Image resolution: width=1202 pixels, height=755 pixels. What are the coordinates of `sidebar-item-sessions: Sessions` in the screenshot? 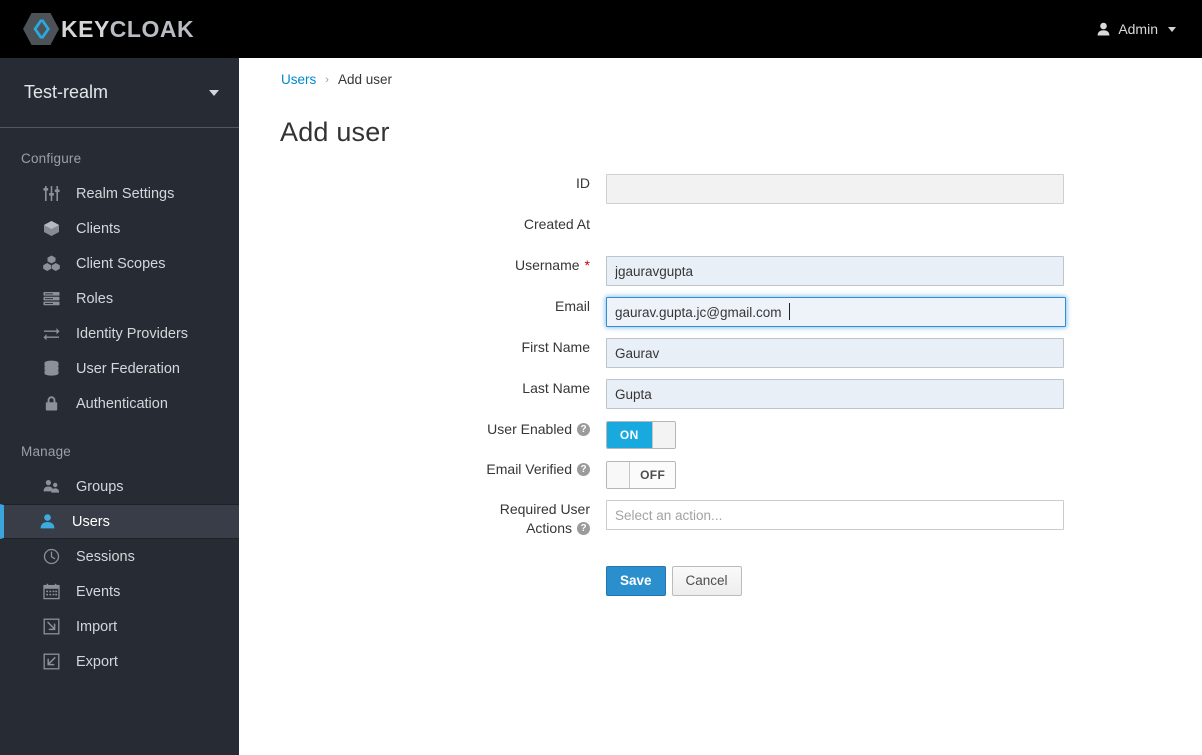 It's located at (119, 556).